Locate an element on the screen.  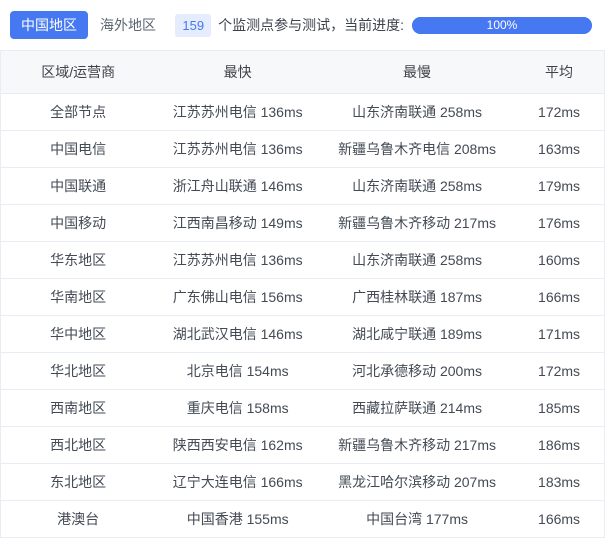
top-bar: 中国地区 海外地区 159 个监测点参与测试，当前进度: 100% is located at coordinates (302, 25).